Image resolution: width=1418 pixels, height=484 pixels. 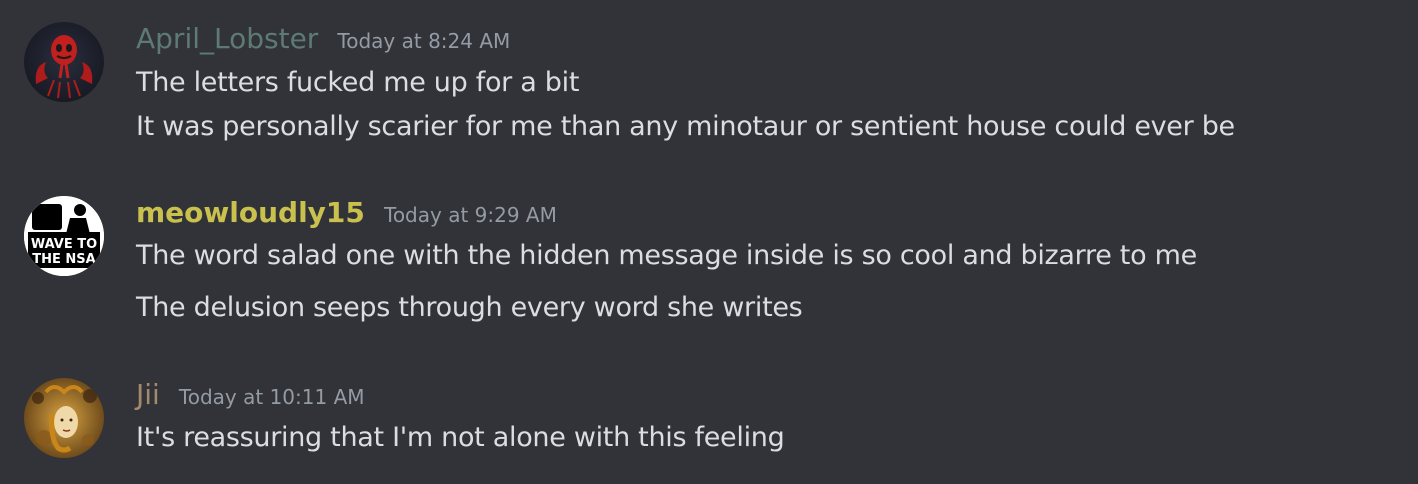 What do you see at coordinates (470, 215) in the screenshot?
I see `timestamp: Today at 9:29 AM` at bounding box center [470, 215].